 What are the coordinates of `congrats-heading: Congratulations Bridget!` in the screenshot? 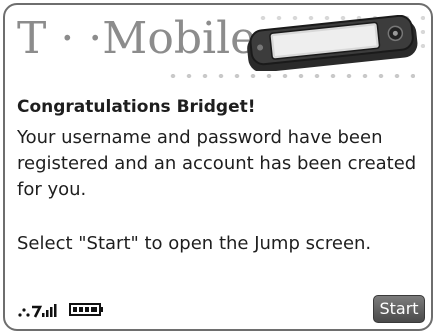 It's located at (136, 107).